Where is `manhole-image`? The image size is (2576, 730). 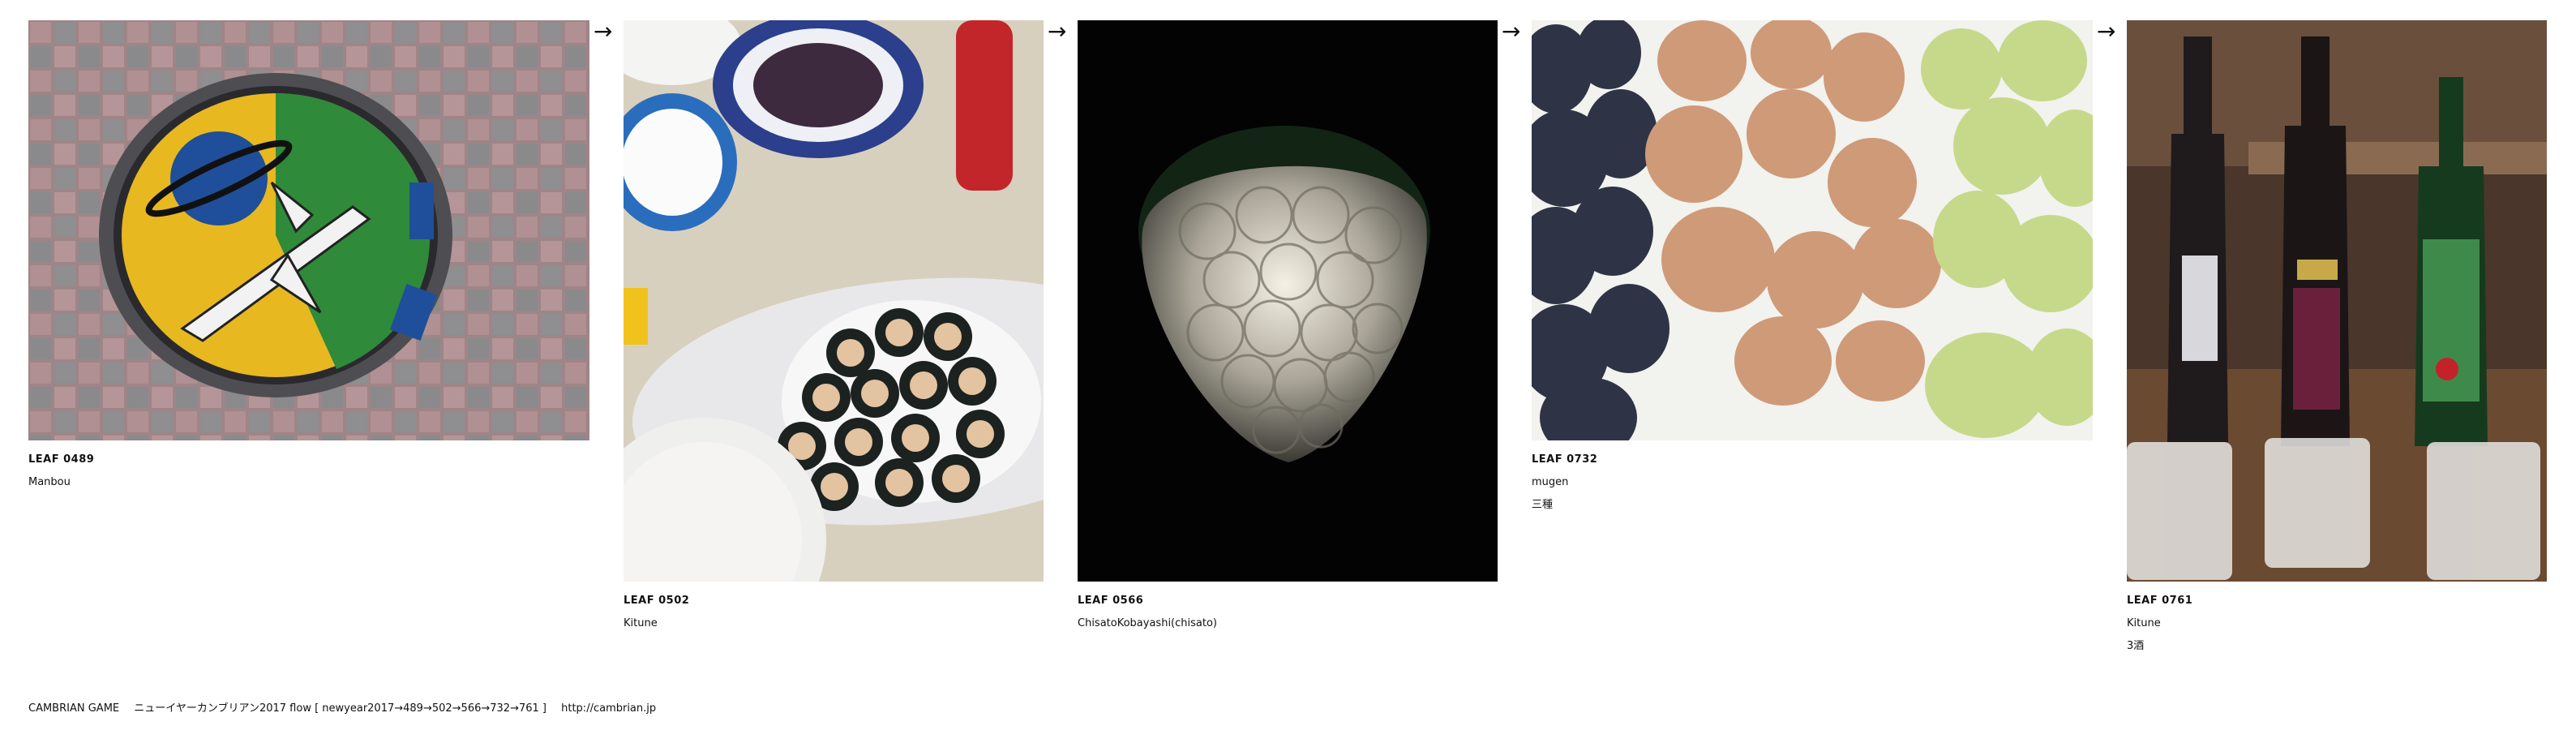 manhole-image is located at coordinates (308, 230).